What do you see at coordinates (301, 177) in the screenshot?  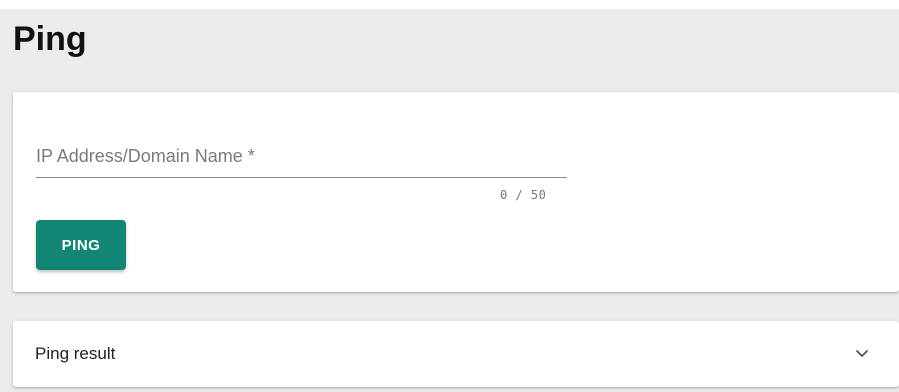 I see `ip-address-underline` at bounding box center [301, 177].